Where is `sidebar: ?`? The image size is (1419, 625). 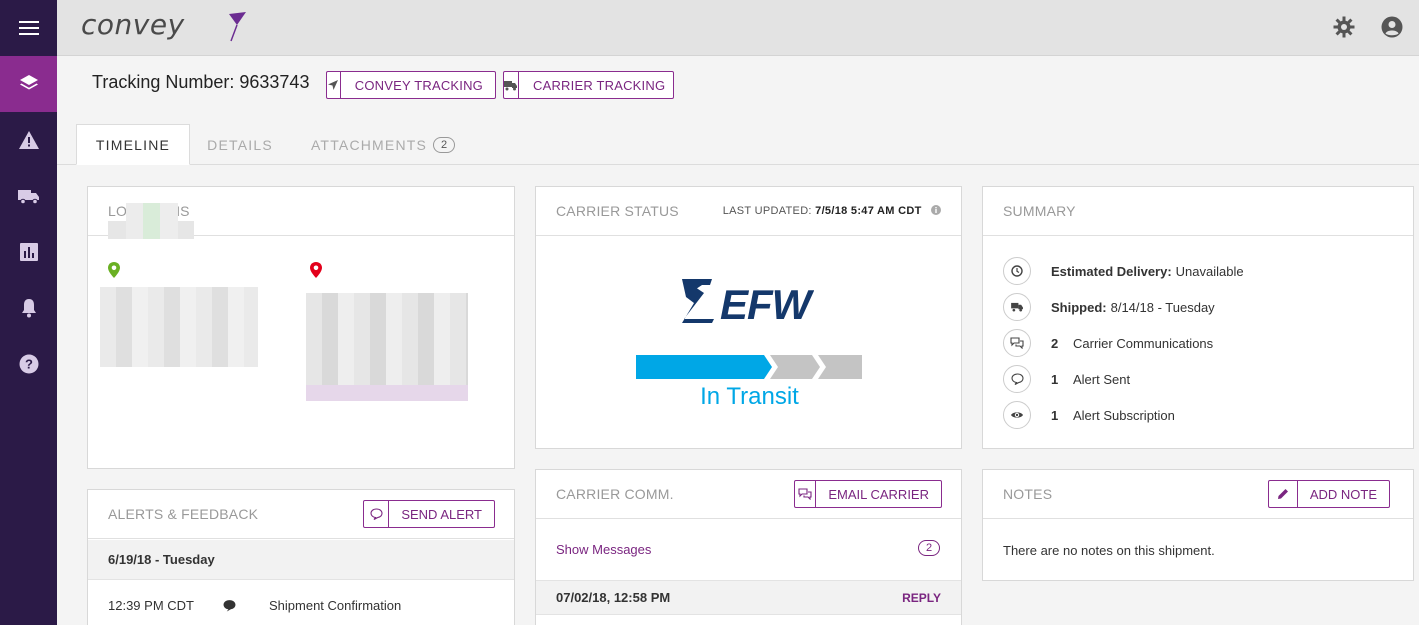
sidebar: ? is located at coordinates (28, 312).